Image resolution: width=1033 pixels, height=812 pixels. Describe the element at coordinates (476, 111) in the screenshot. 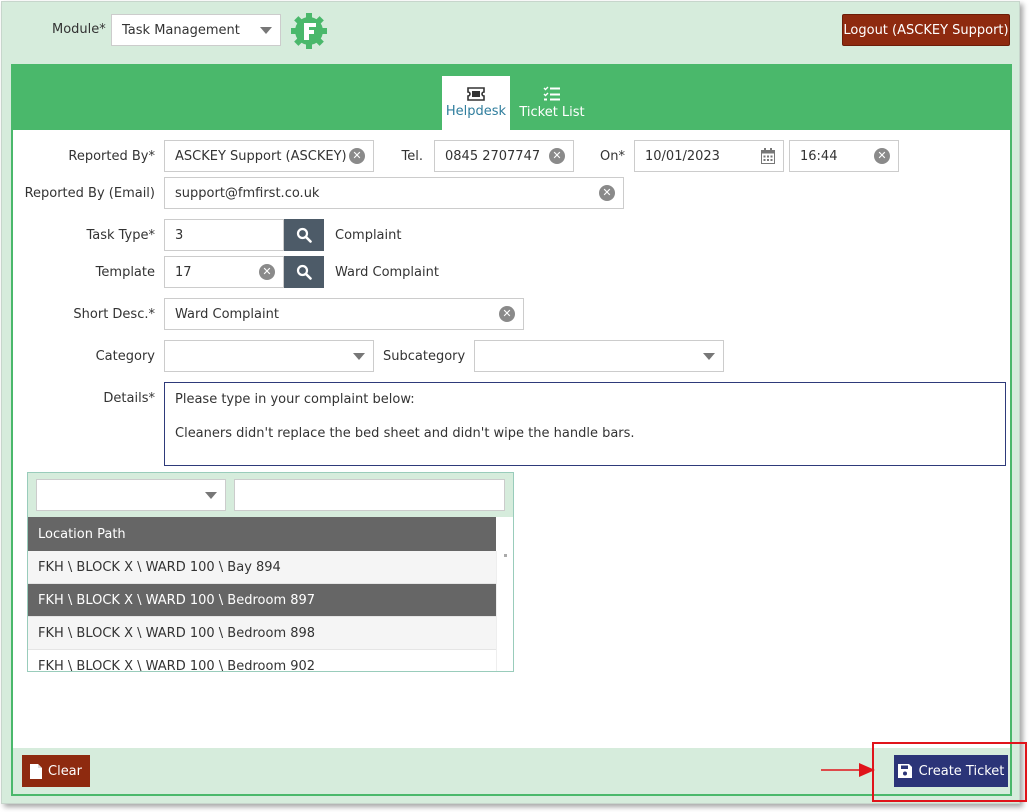

I see `tab-helpdesk-label: Helpdesk` at that location.